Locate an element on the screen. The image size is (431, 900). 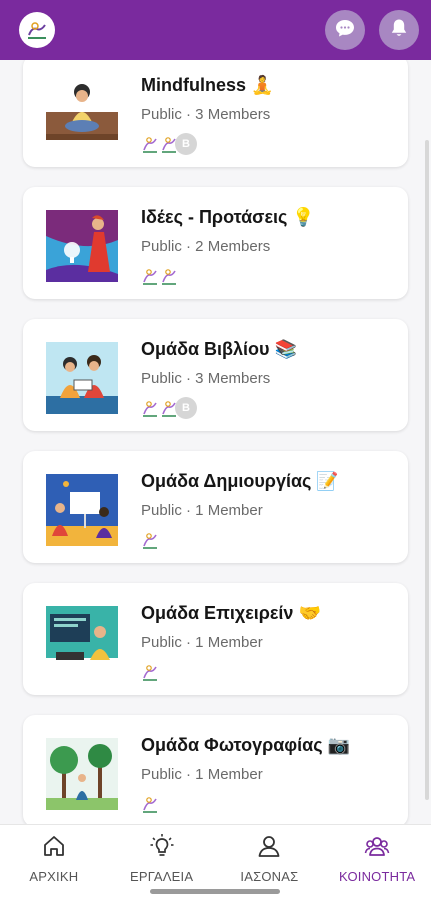
nav-item-home: ΑΡΧΙΚΗ is located at coordinates (54, 862).